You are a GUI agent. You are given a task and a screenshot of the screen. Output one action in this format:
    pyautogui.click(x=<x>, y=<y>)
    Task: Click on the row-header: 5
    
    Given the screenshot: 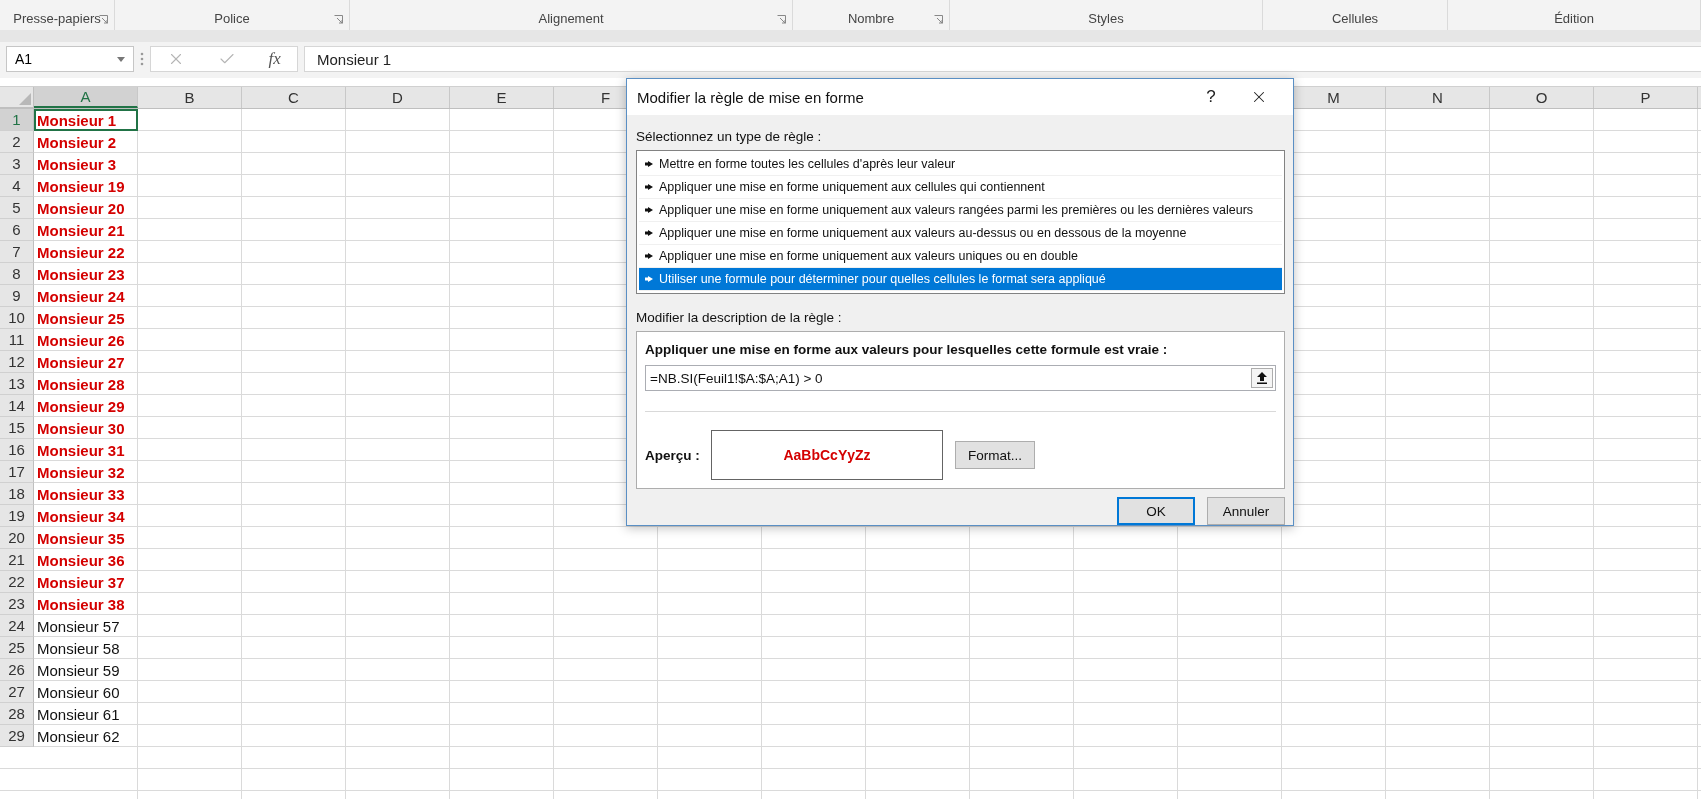 What is the action you would take?
    pyautogui.click(x=17, y=208)
    